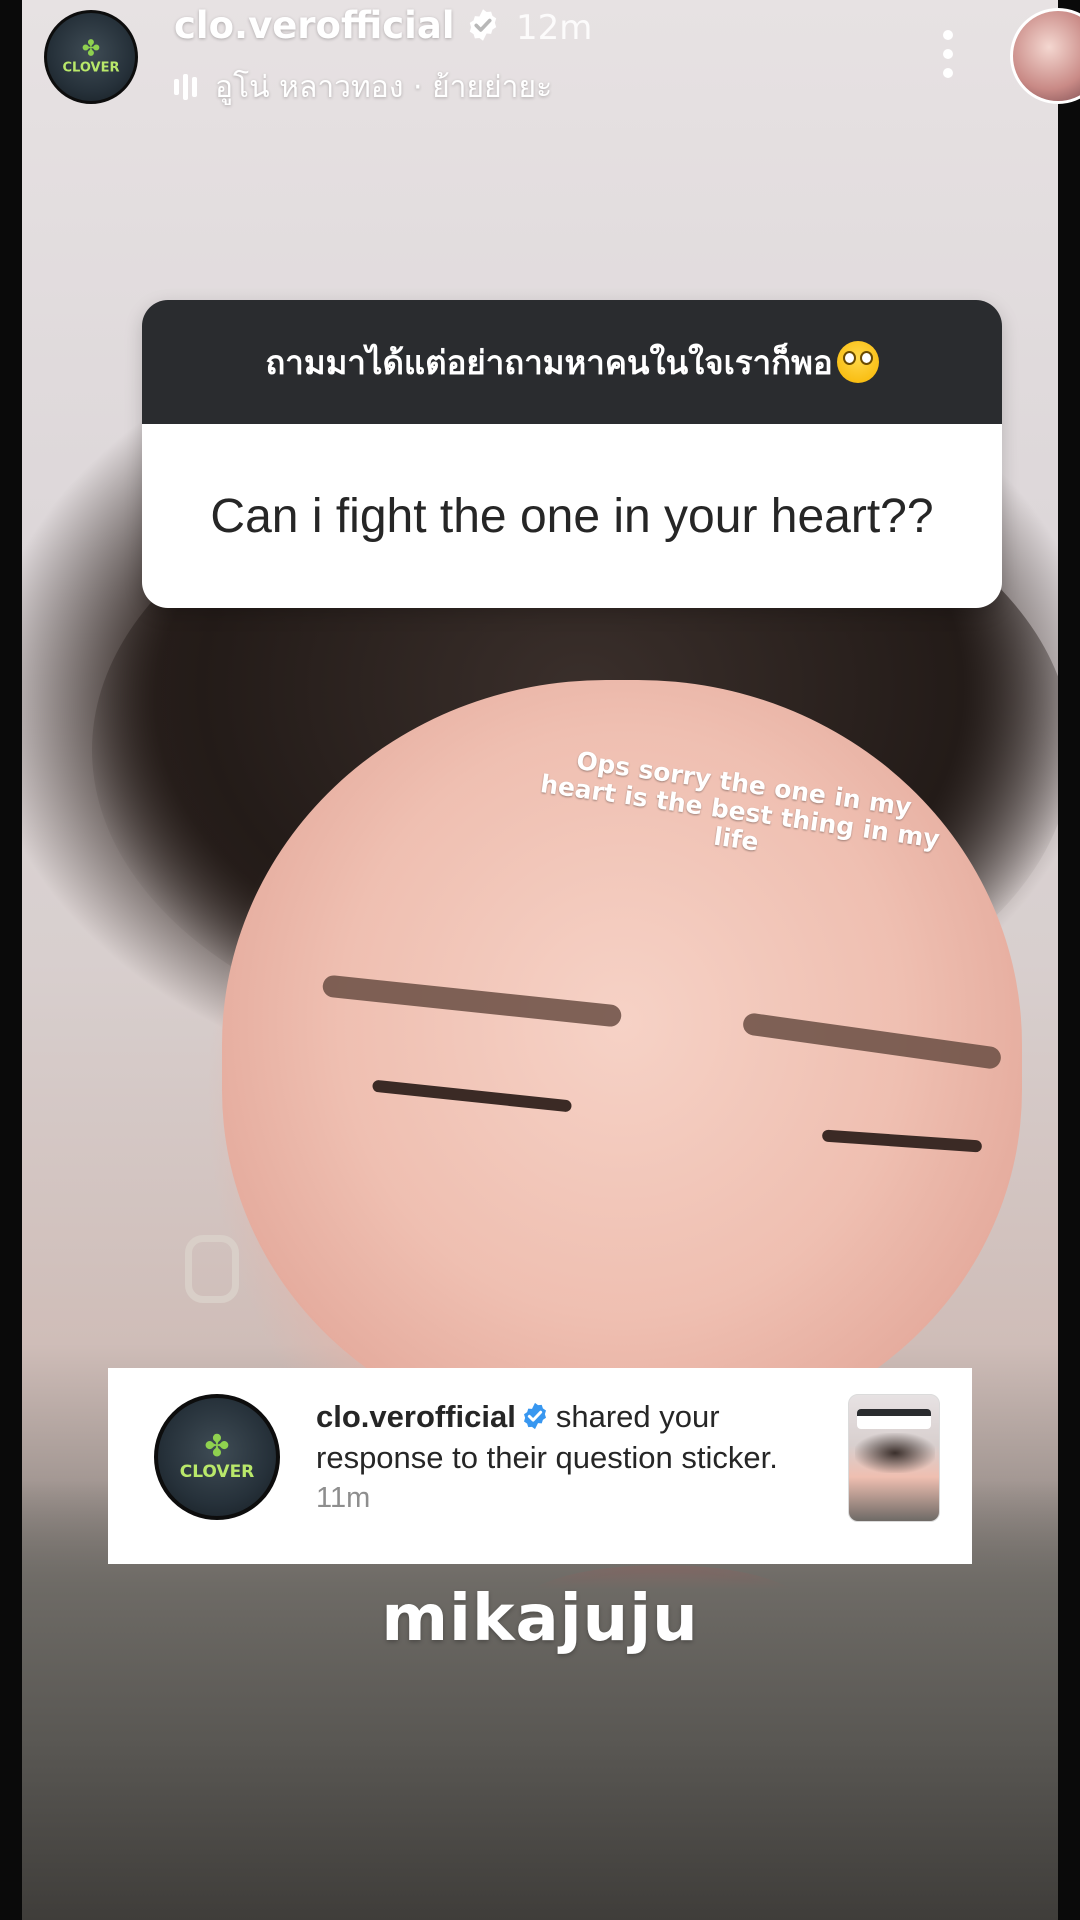  Describe the element at coordinates (314, 25) in the screenshot. I see `username-text: clo.verofficial` at that location.